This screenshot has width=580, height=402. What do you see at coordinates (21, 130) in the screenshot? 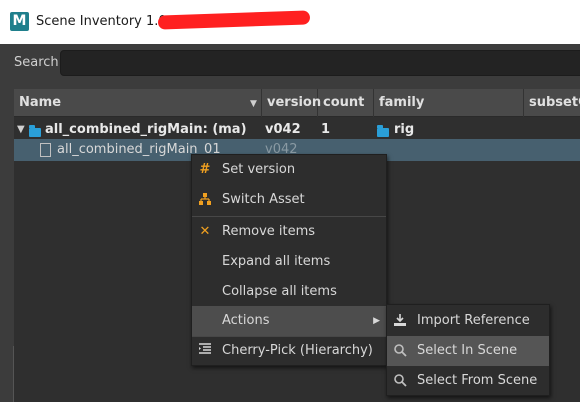
I see `expand-arrow-icon: ▼` at bounding box center [21, 130].